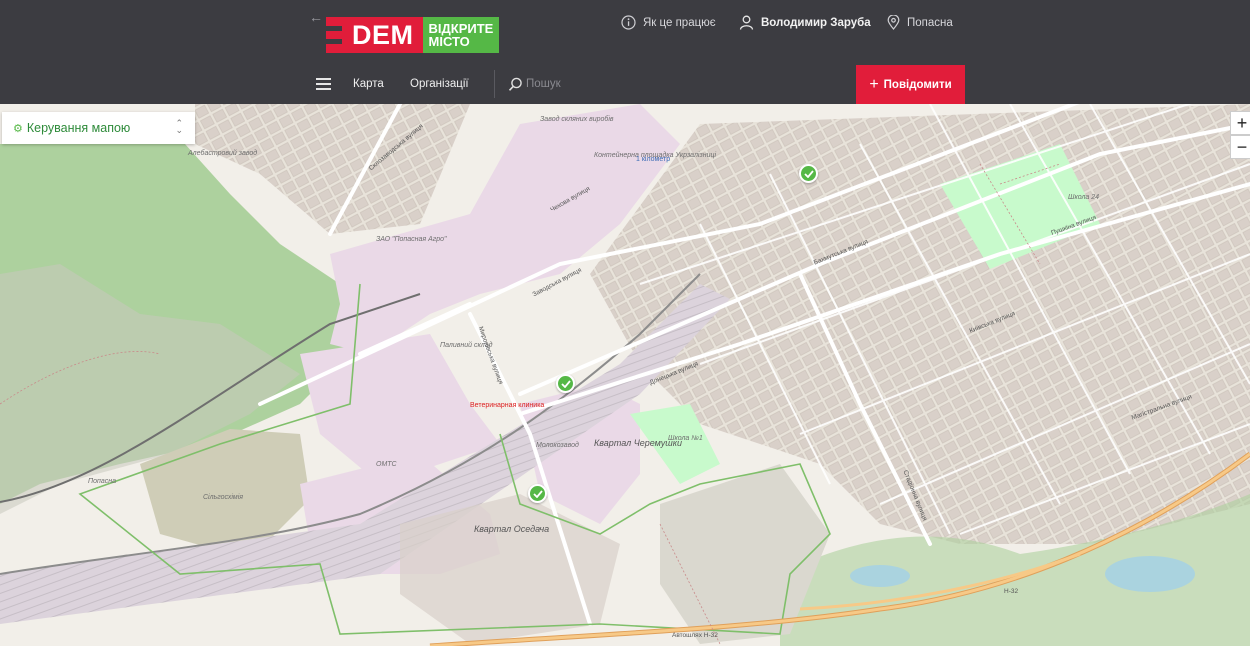 Image resolution: width=1250 pixels, height=646 pixels. What do you see at coordinates (411, 239) in the screenshot?
I see `label-popasna-agro: ЗАО "Попасная Агро"` at bounding box center [411, 239].